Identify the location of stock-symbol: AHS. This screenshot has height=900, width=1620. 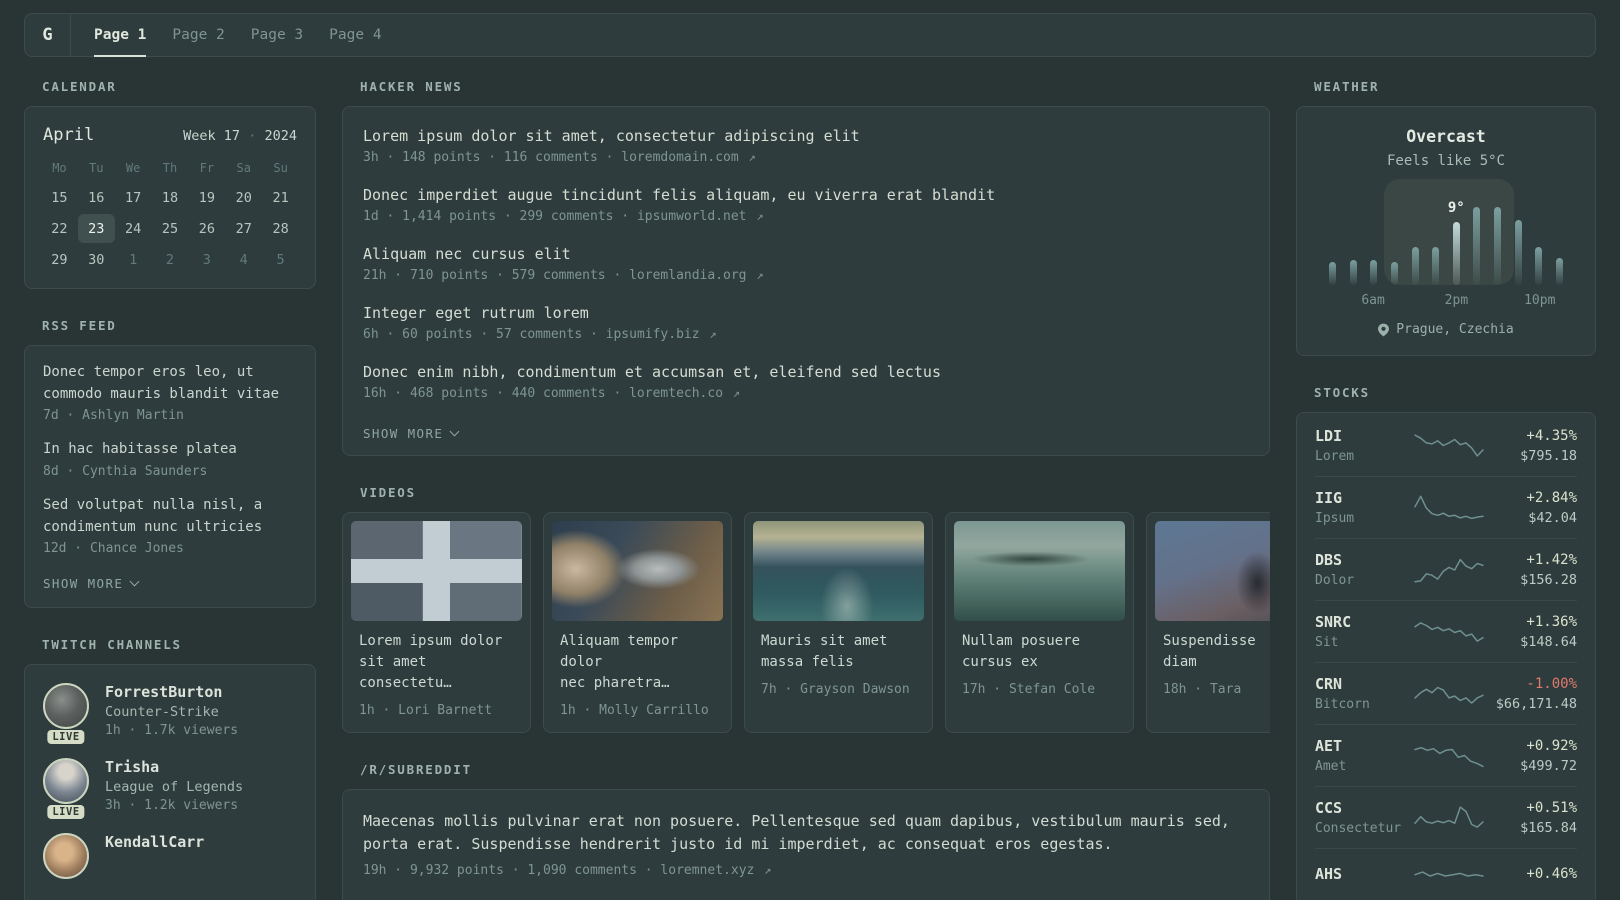
(1361, 874).